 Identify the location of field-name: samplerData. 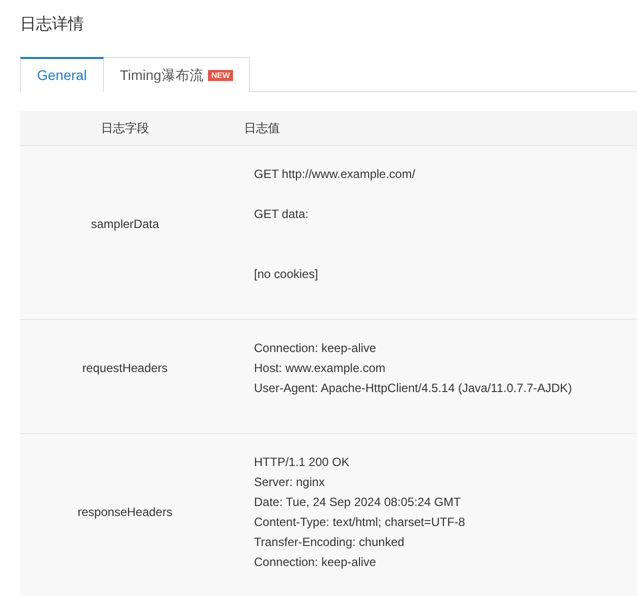
(125, 224).